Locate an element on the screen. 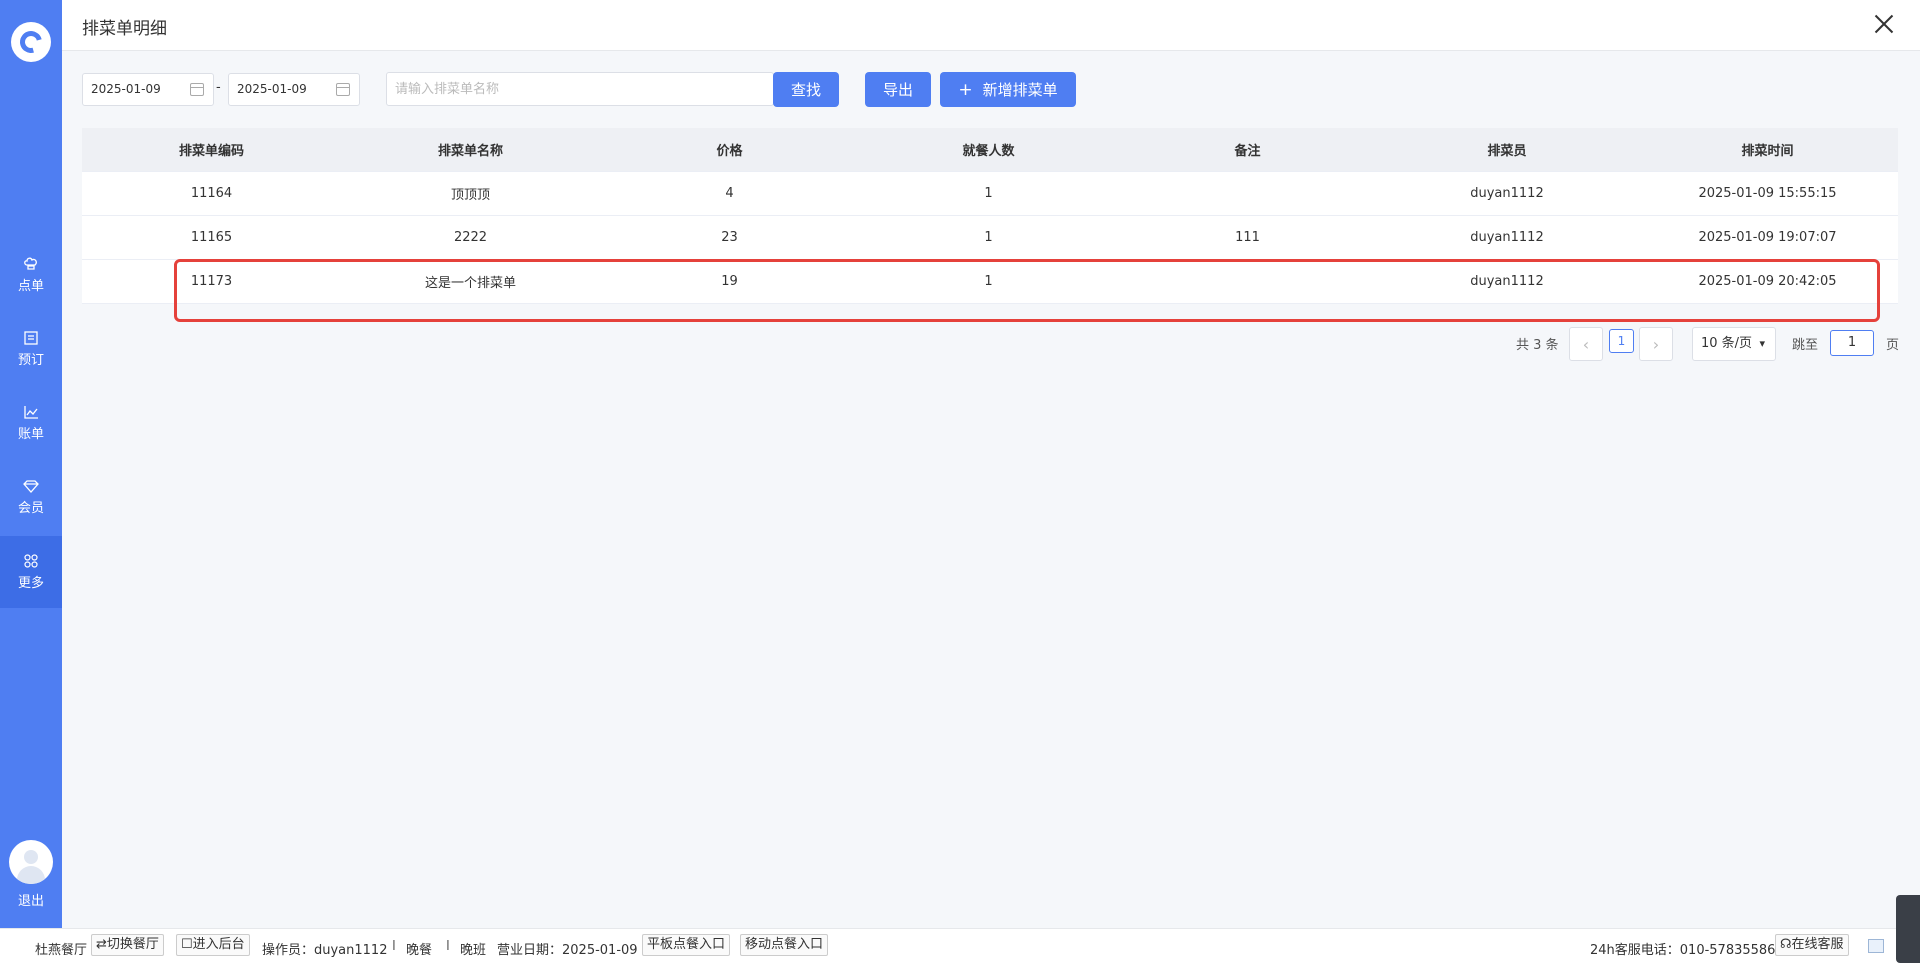 Image resolution: width=1920 pixels, height=963 pixels. calendar-book-icon is located at coordinates (31, 337).